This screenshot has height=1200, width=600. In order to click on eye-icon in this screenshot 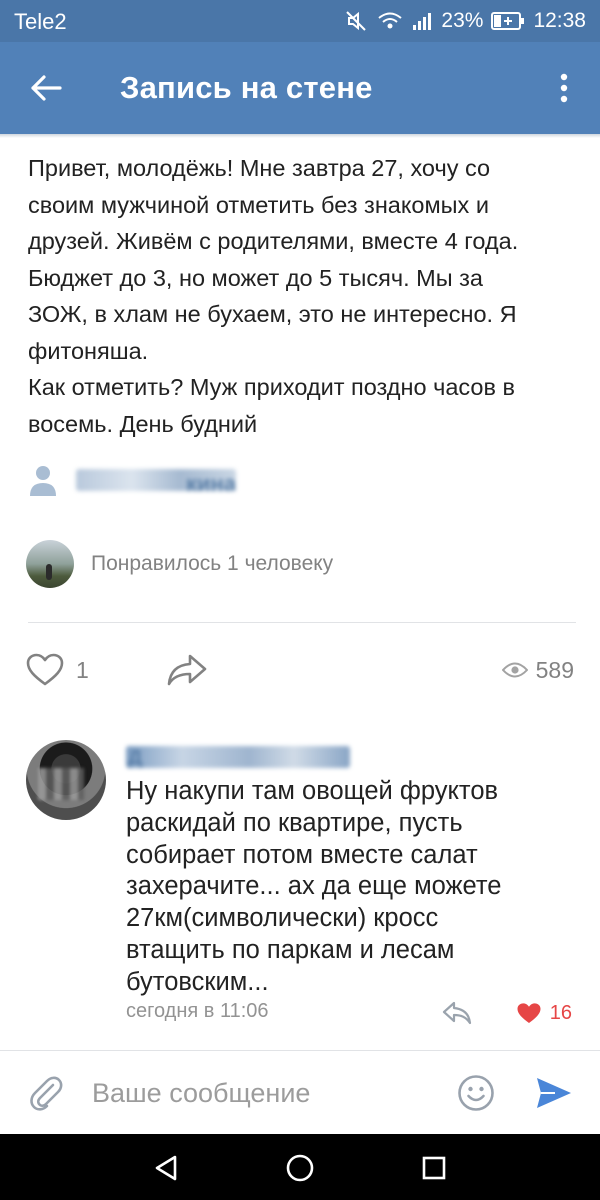, I will do `click(514, 670)`.